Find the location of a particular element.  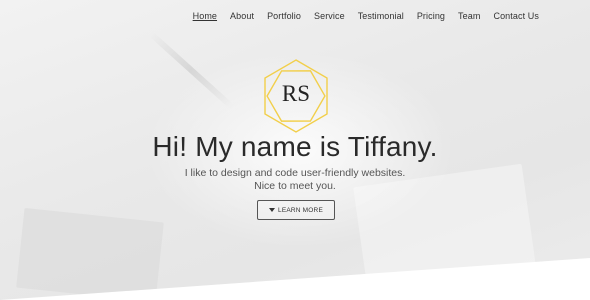

nav-link-team: Team is located at coordinates (469, 16).